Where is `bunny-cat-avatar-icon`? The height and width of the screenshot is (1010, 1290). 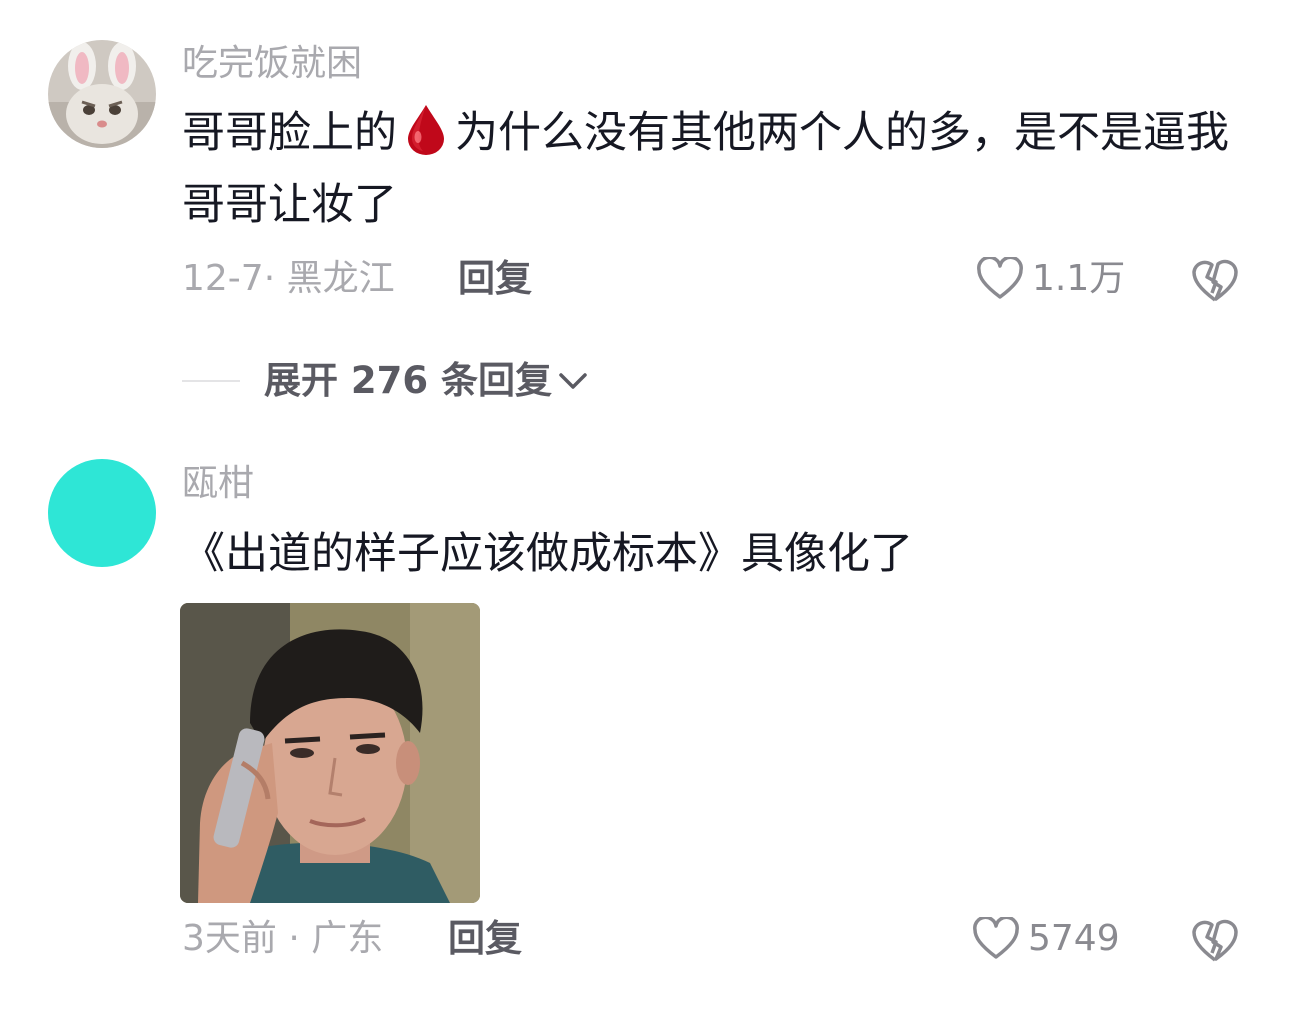
bunny-cat-avatar-icon is located at coordinates (102, 94).